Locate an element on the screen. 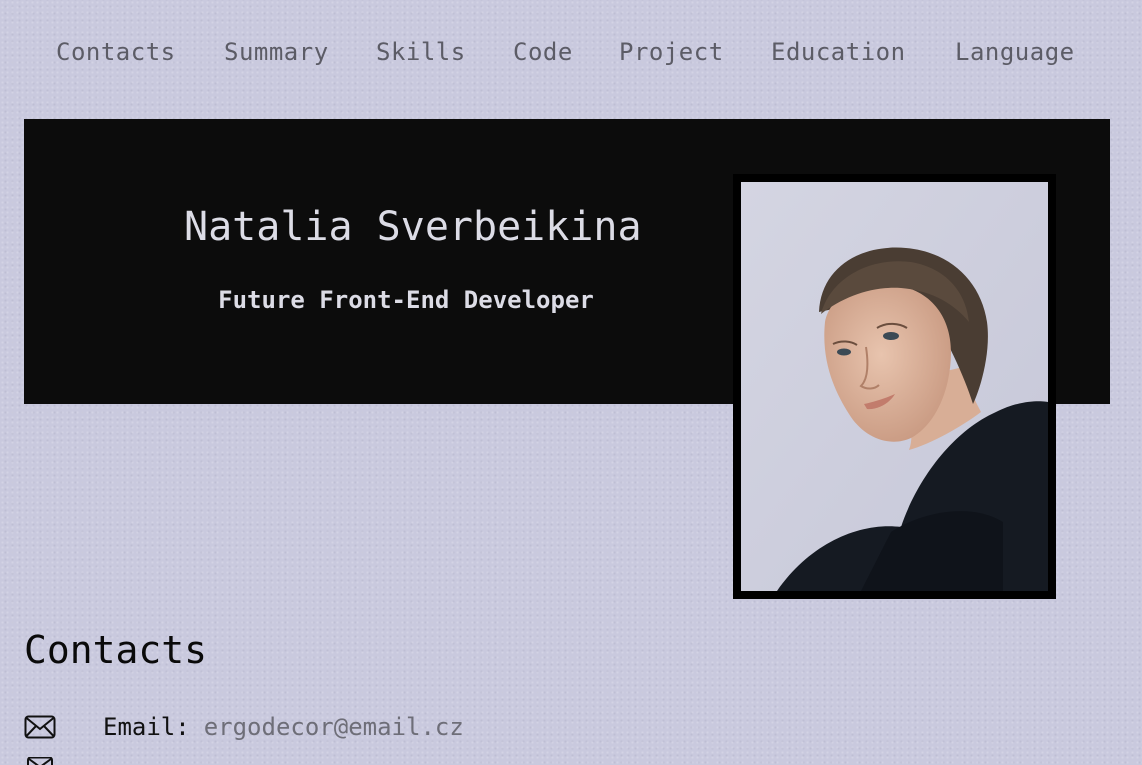 The image size is (1142, 765). nav-link-education: Education is located at coordinates (838, 52).